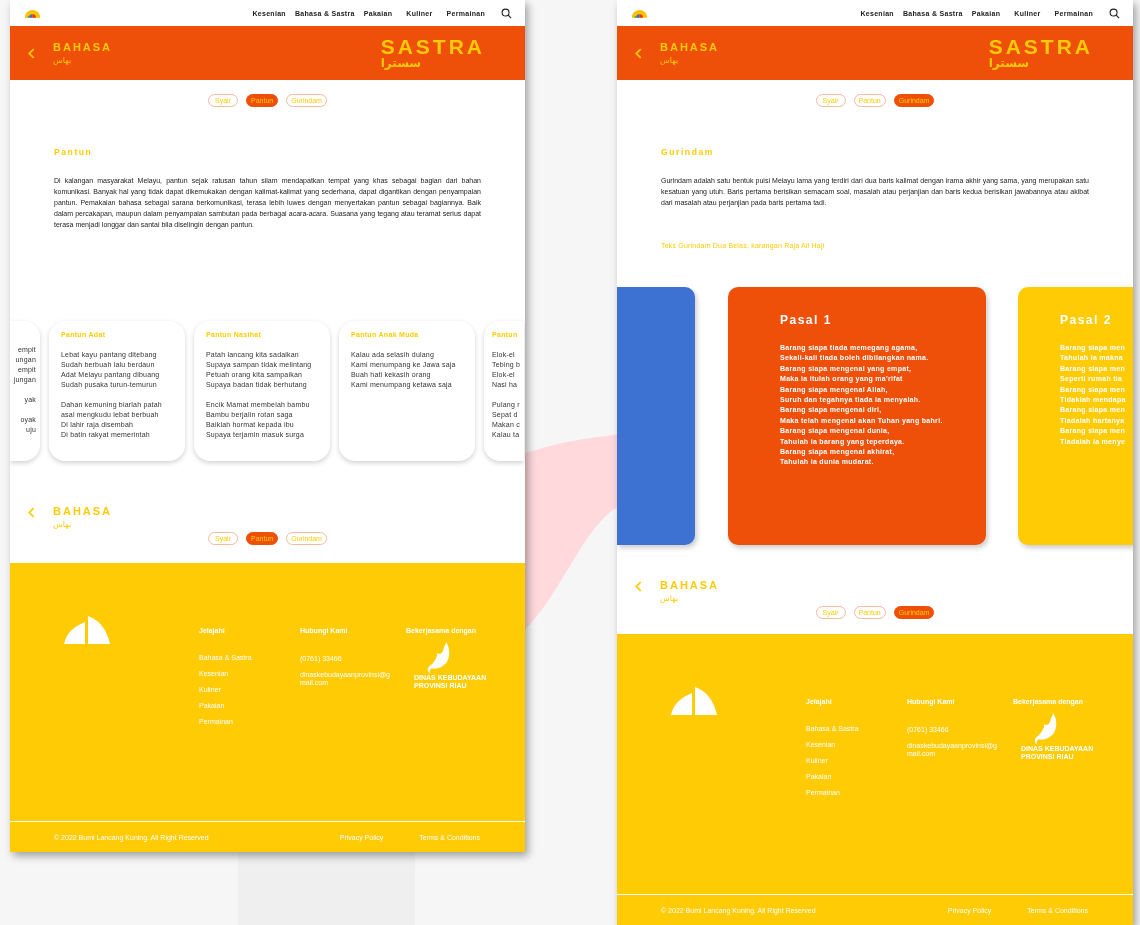 The image size is (1140, 925). I want to click on card-title: Pasal 2, so click(1086, 320).